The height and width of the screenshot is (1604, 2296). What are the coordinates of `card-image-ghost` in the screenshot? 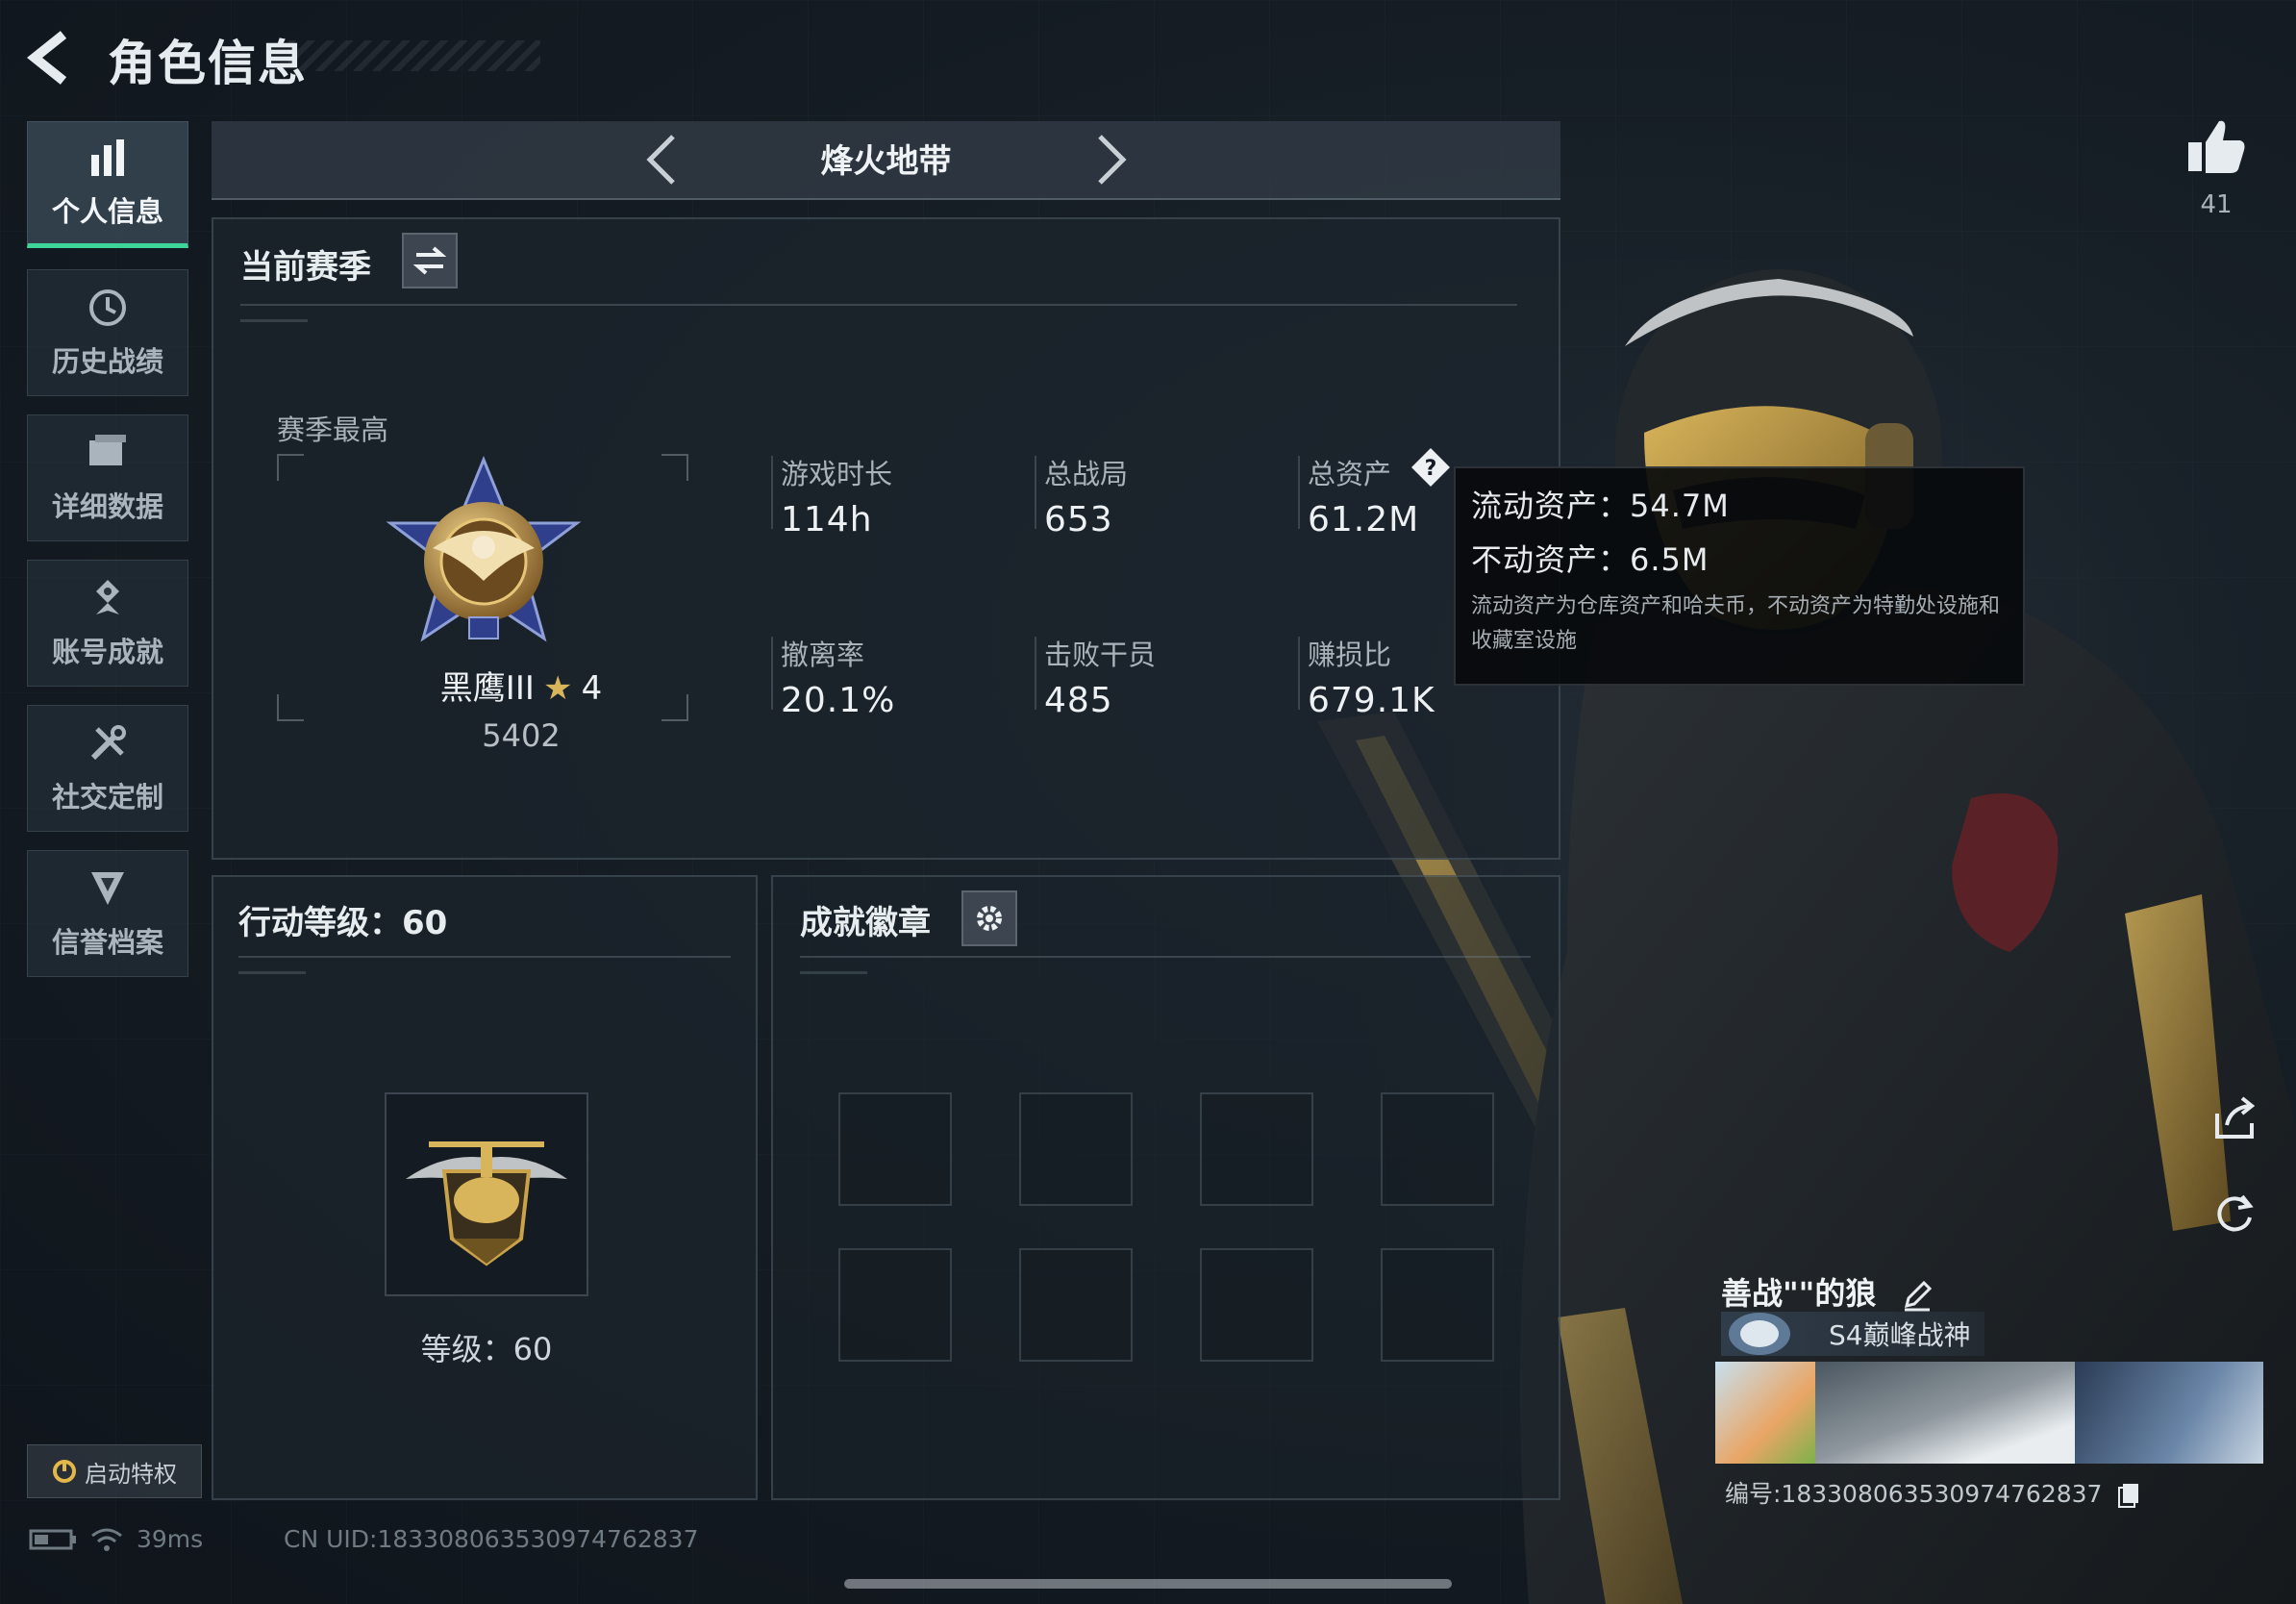 It's located at (1945, 1413).